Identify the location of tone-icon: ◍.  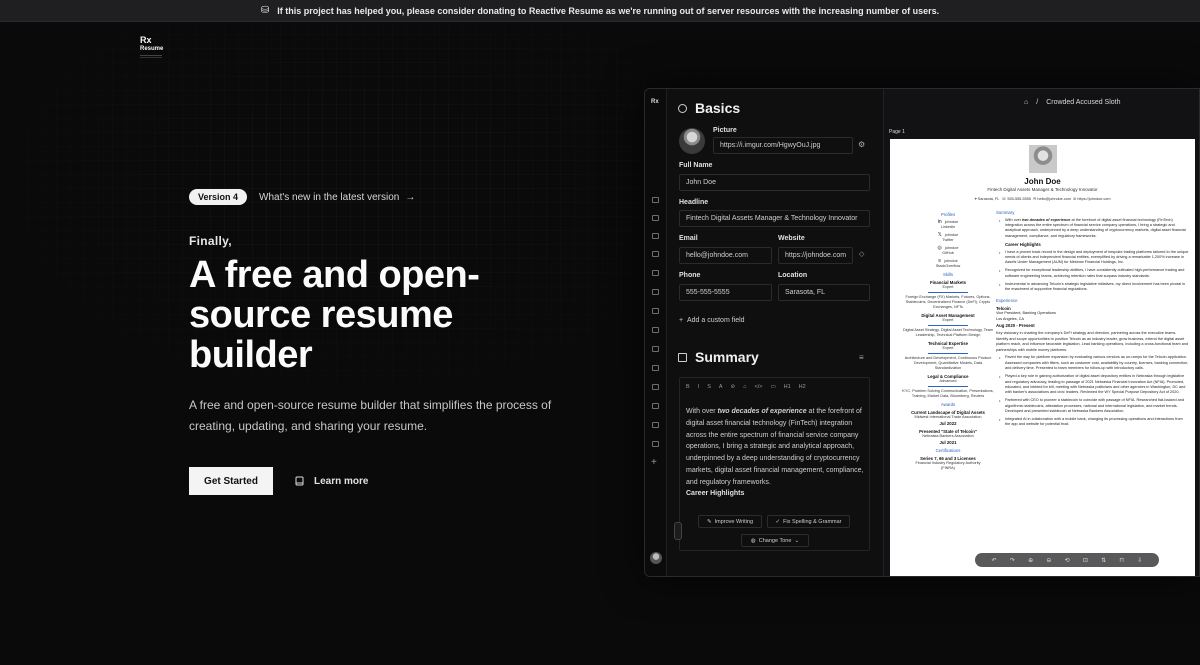
(753, 540).